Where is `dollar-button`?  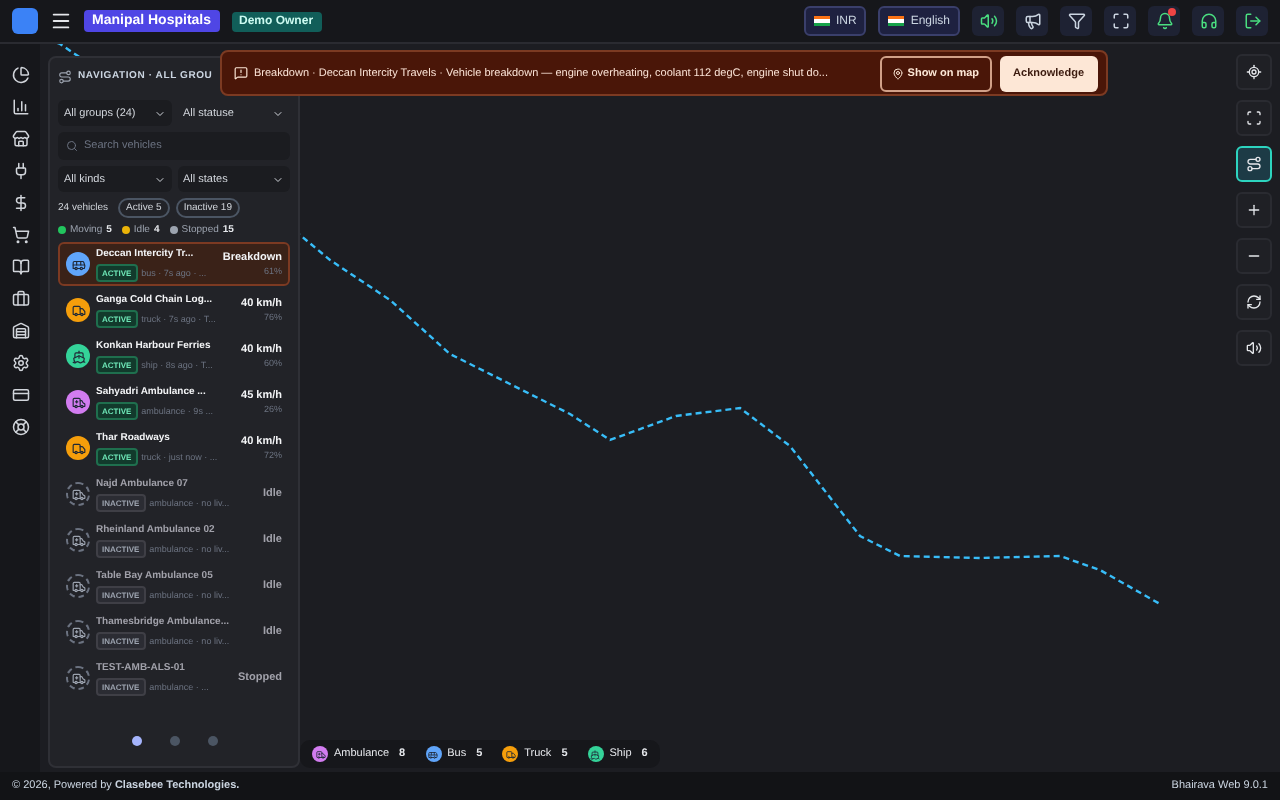 dollar-button is located at coordinates (20, 203).